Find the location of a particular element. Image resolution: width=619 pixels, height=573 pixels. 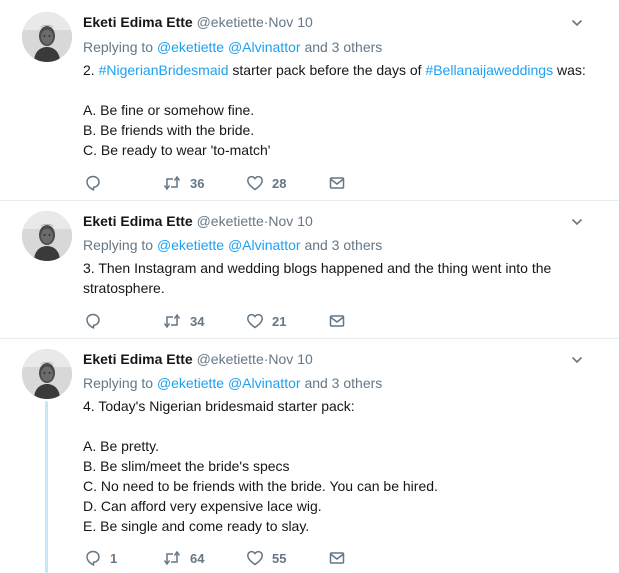

tweet-text-line: B. Be friends with the bride. is located at coordinates (343, 130).